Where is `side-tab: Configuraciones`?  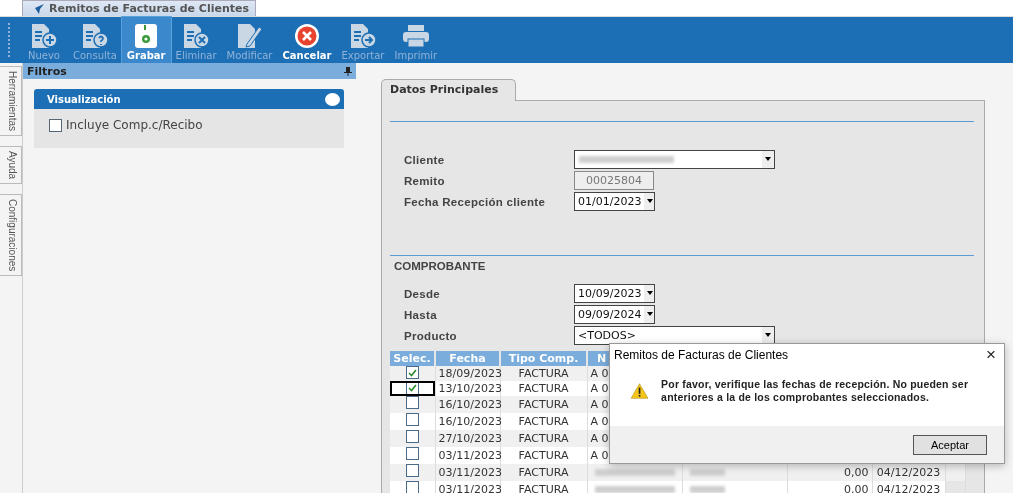
side-tab: Configuraciones is located at coordinates (11, 235).